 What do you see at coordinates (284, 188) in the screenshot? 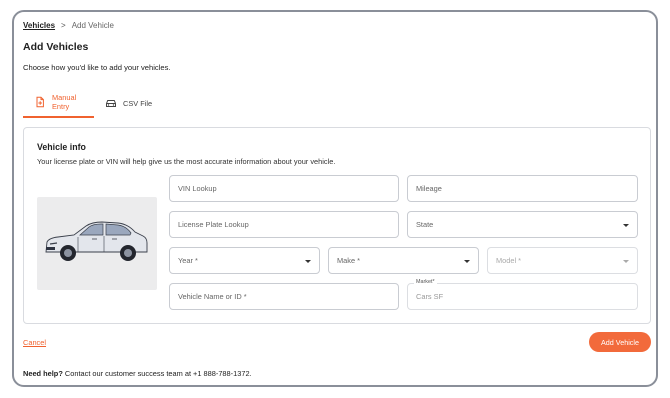
I see `vin-lookup-field: VIN Lookup` at bounding box center [284, 188].